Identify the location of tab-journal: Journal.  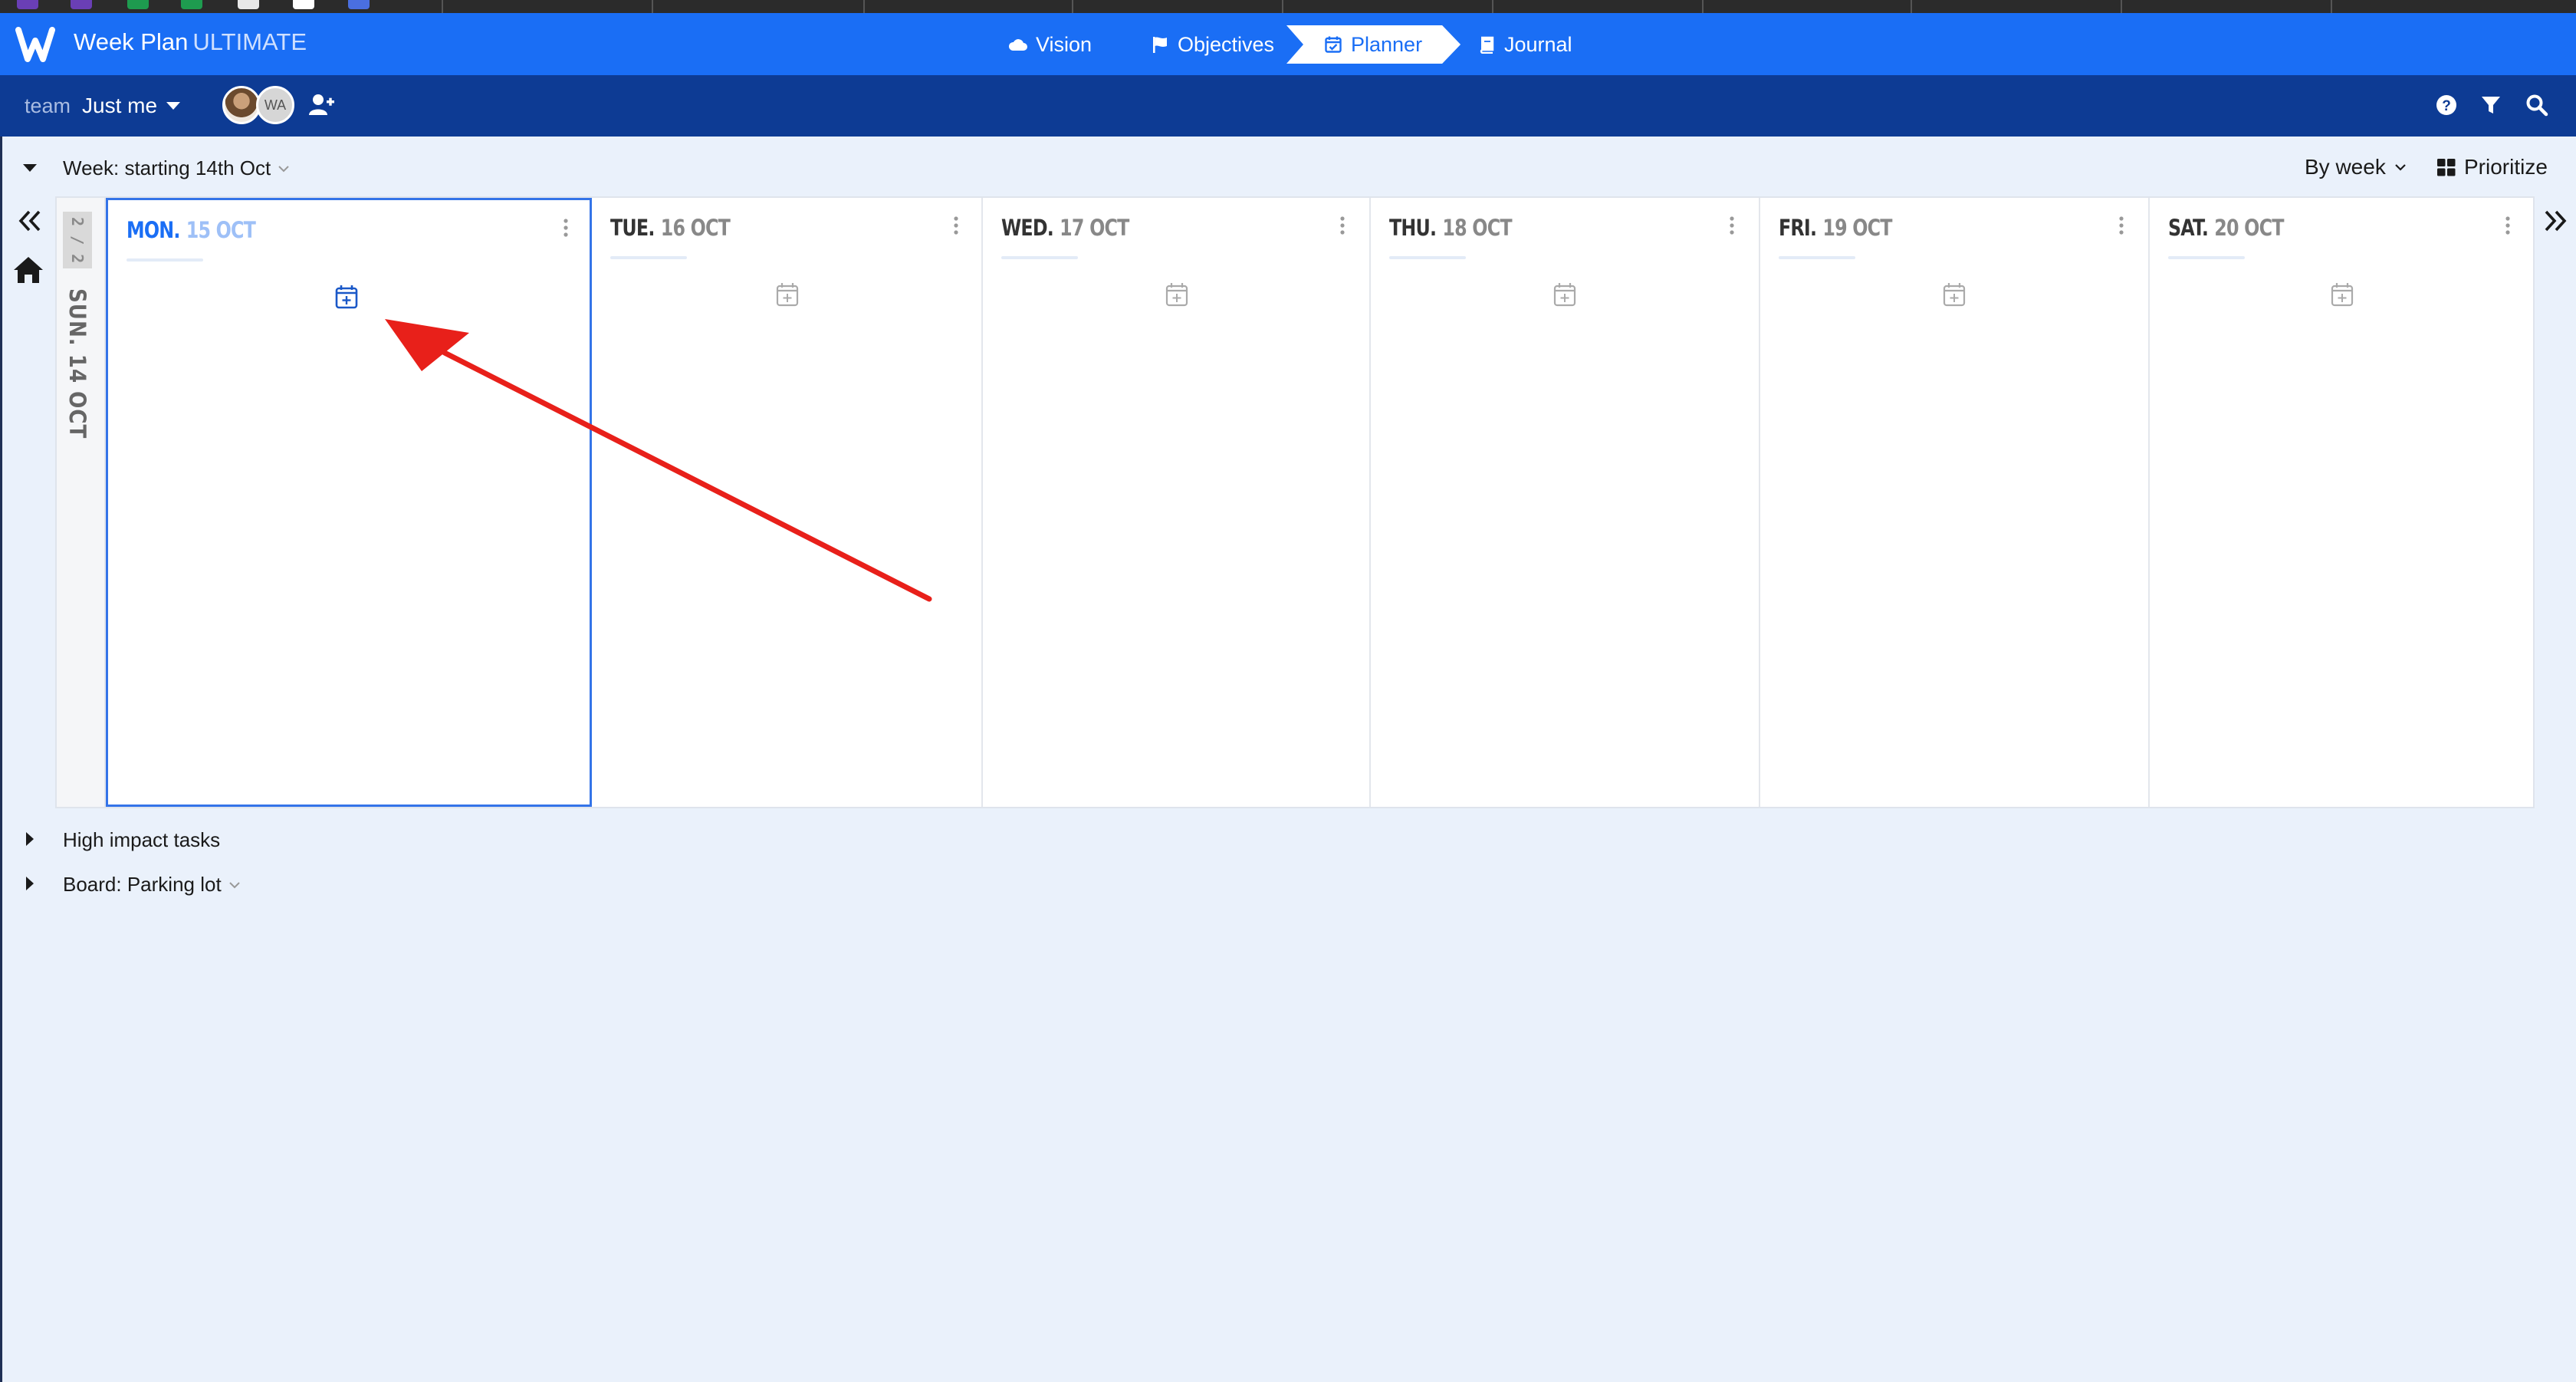
(1525, 44).